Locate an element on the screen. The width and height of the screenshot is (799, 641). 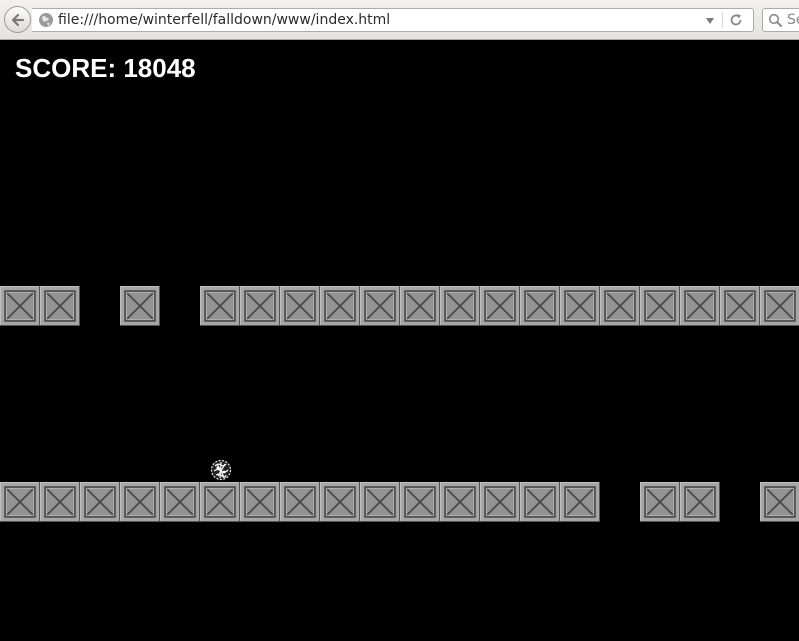
score-display: SCORE: 18048 is located at coordinates (105, 68).